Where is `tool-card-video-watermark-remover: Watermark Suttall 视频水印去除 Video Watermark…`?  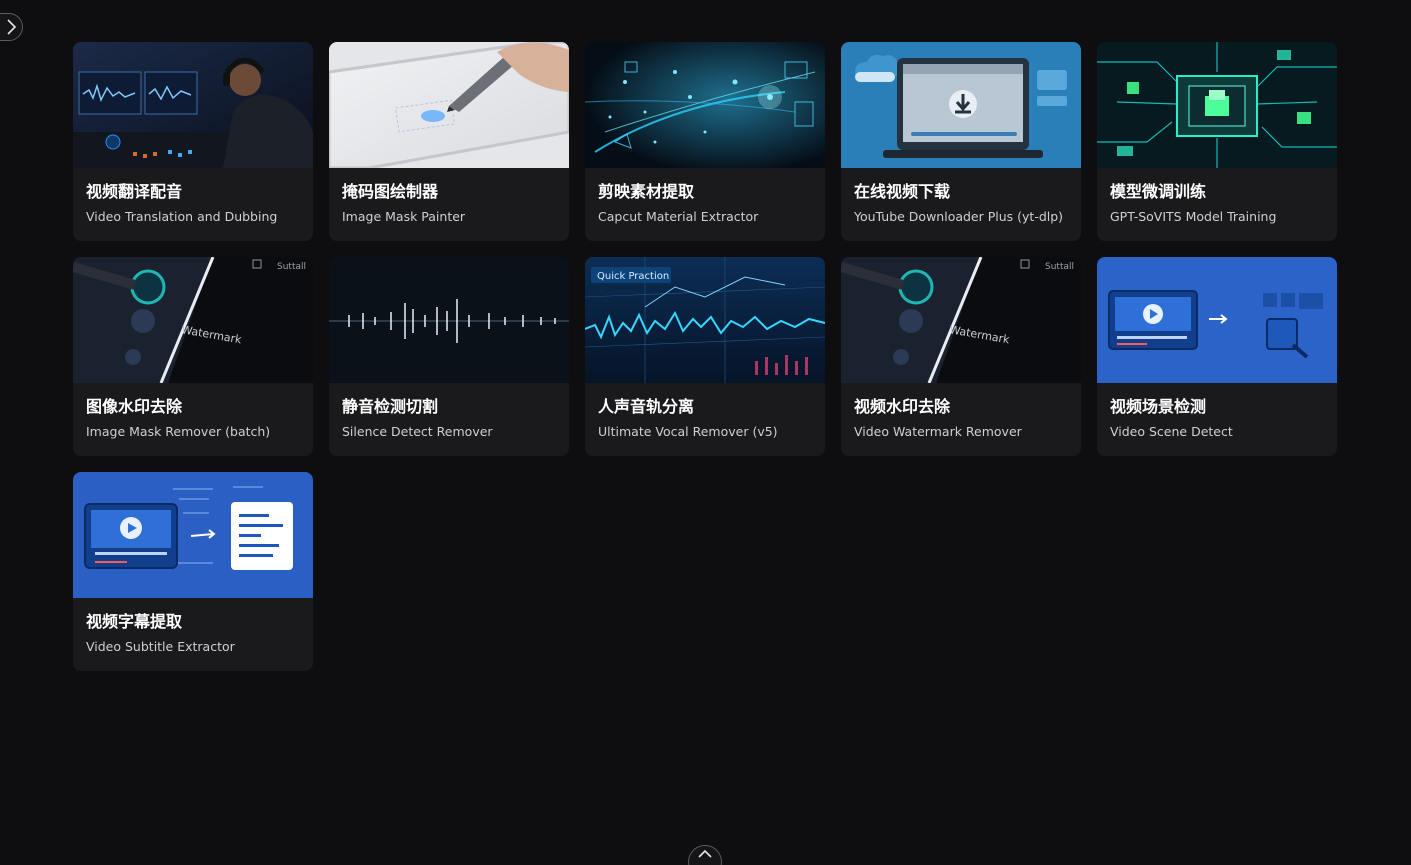
tool-card-video-watermark-remover: Watermark Suttall 视频水印去除 Video Watermark… is located at coordinates (961, 356).